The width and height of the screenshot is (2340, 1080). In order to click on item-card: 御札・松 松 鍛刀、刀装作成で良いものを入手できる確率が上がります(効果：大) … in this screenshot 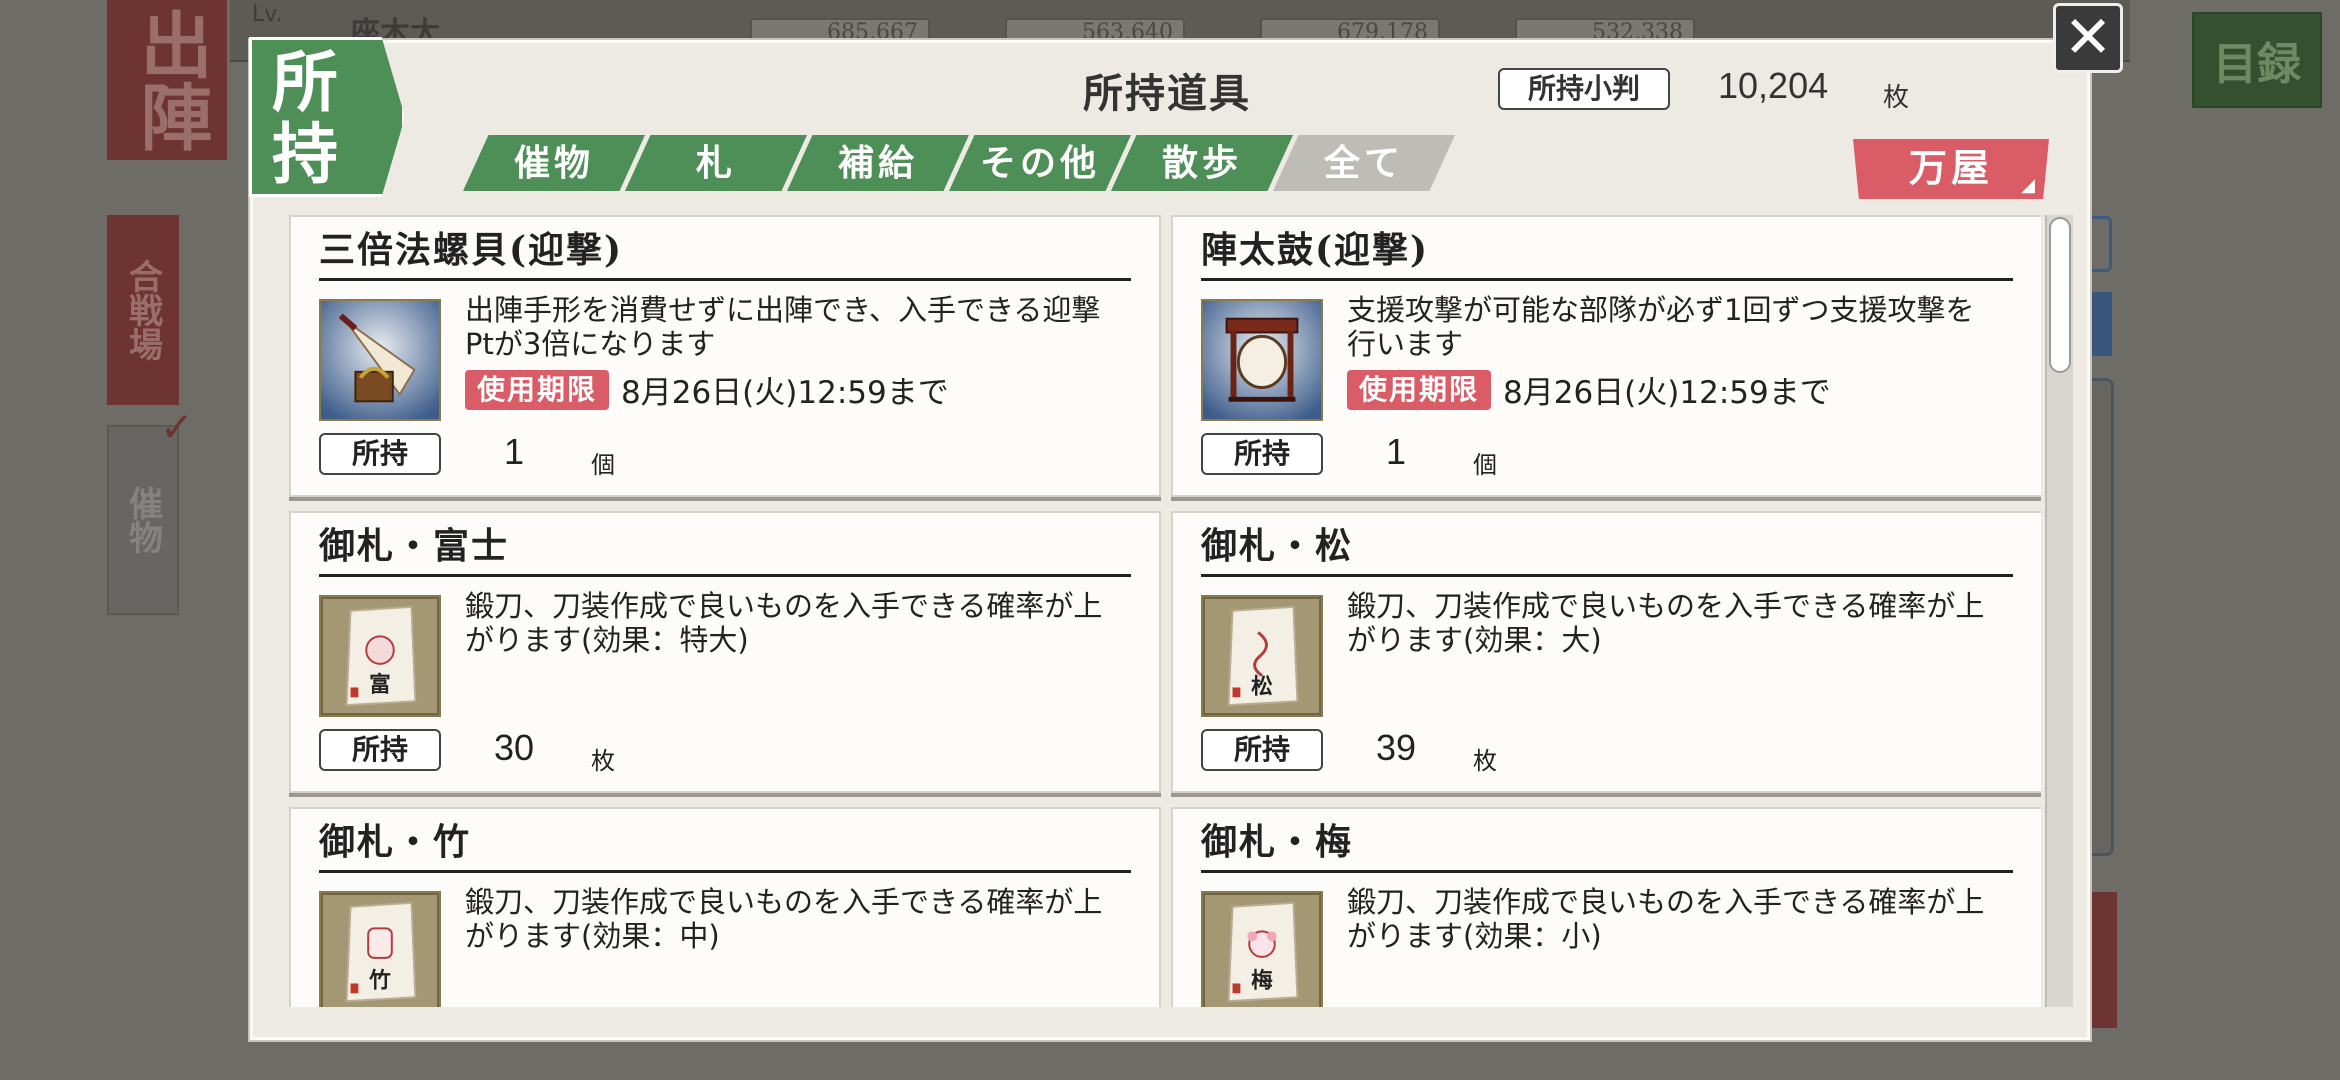, I will do `click(1606, 652)`.